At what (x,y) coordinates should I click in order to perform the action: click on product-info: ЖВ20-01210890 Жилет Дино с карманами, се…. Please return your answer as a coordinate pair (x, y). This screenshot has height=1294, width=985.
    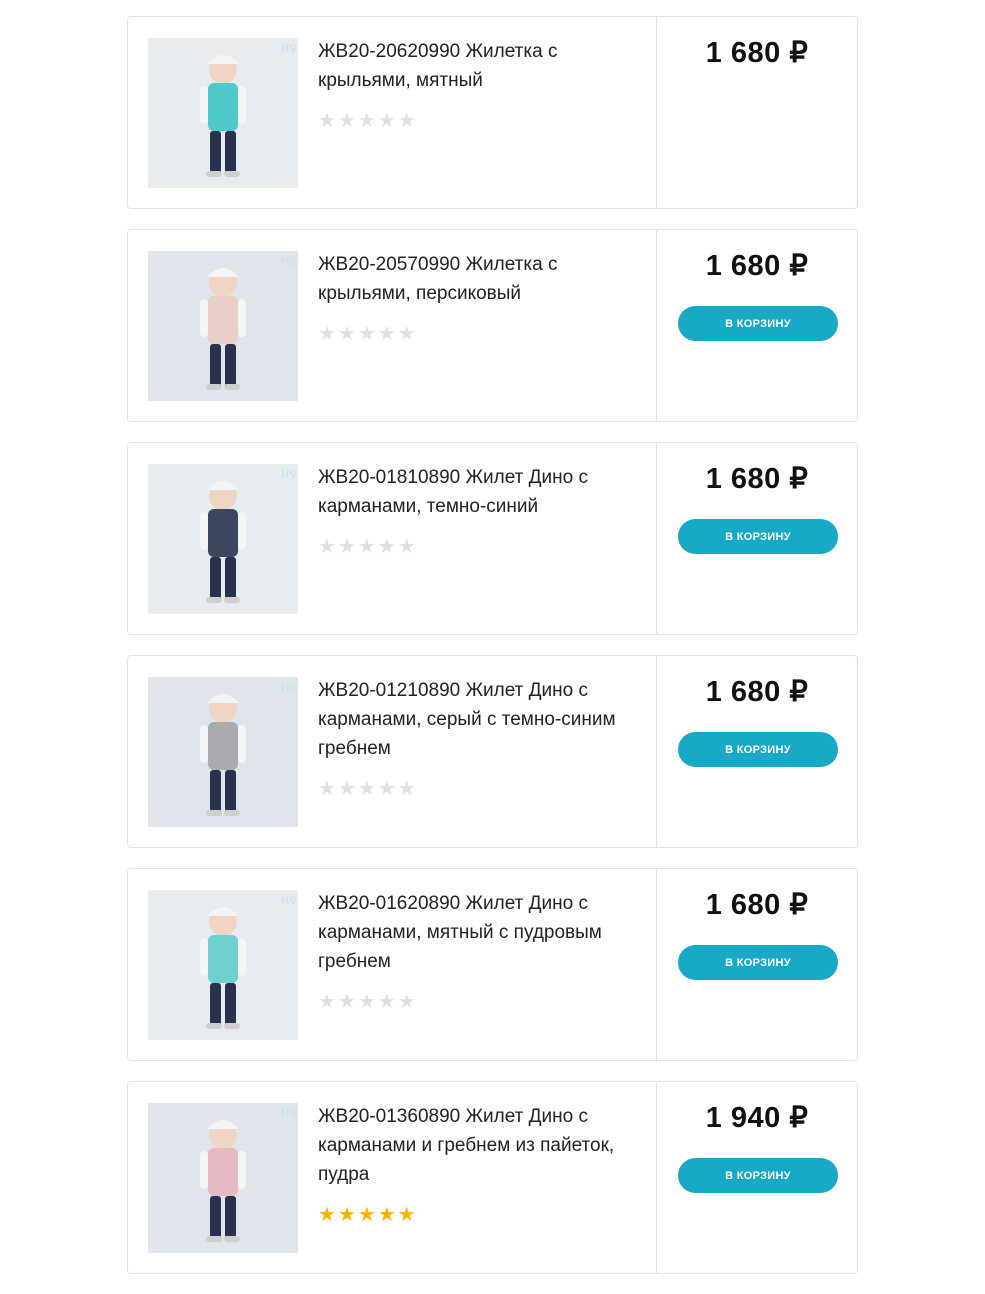
    Looking at the image, I should click on (485, 737).